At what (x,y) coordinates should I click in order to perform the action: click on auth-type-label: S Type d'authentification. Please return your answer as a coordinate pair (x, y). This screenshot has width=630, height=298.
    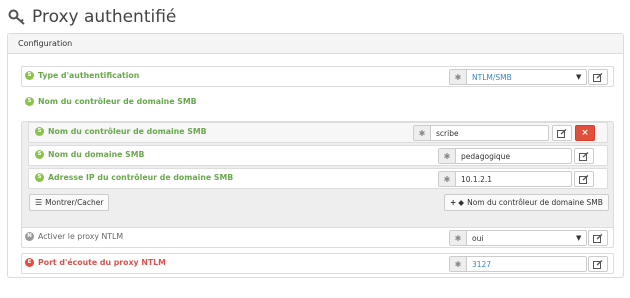
    Looking at the image, I should click on (82, 75).